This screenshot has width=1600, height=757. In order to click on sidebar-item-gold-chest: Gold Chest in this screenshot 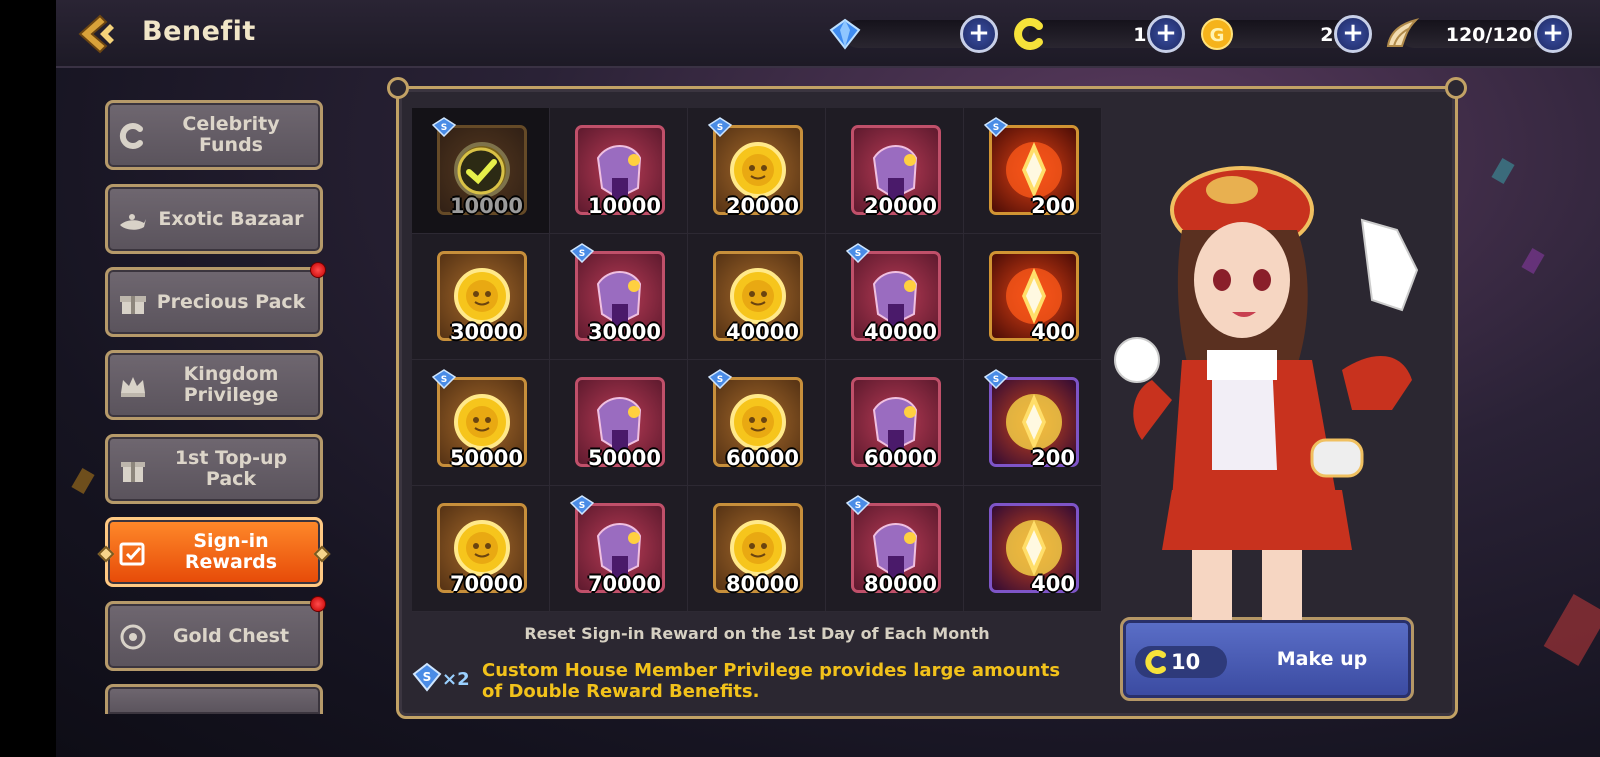, I will do `click(215, 633)`.